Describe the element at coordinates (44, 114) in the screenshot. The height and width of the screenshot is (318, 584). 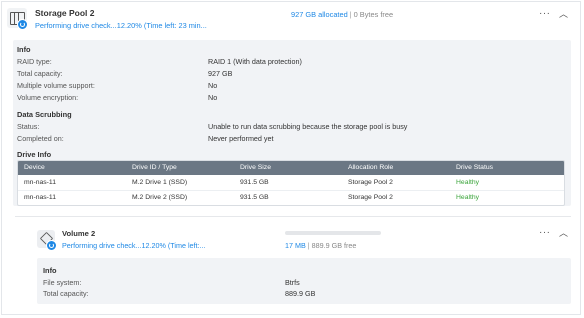
I see `data-scrubbing-title: Data Scrubbing` at that location.